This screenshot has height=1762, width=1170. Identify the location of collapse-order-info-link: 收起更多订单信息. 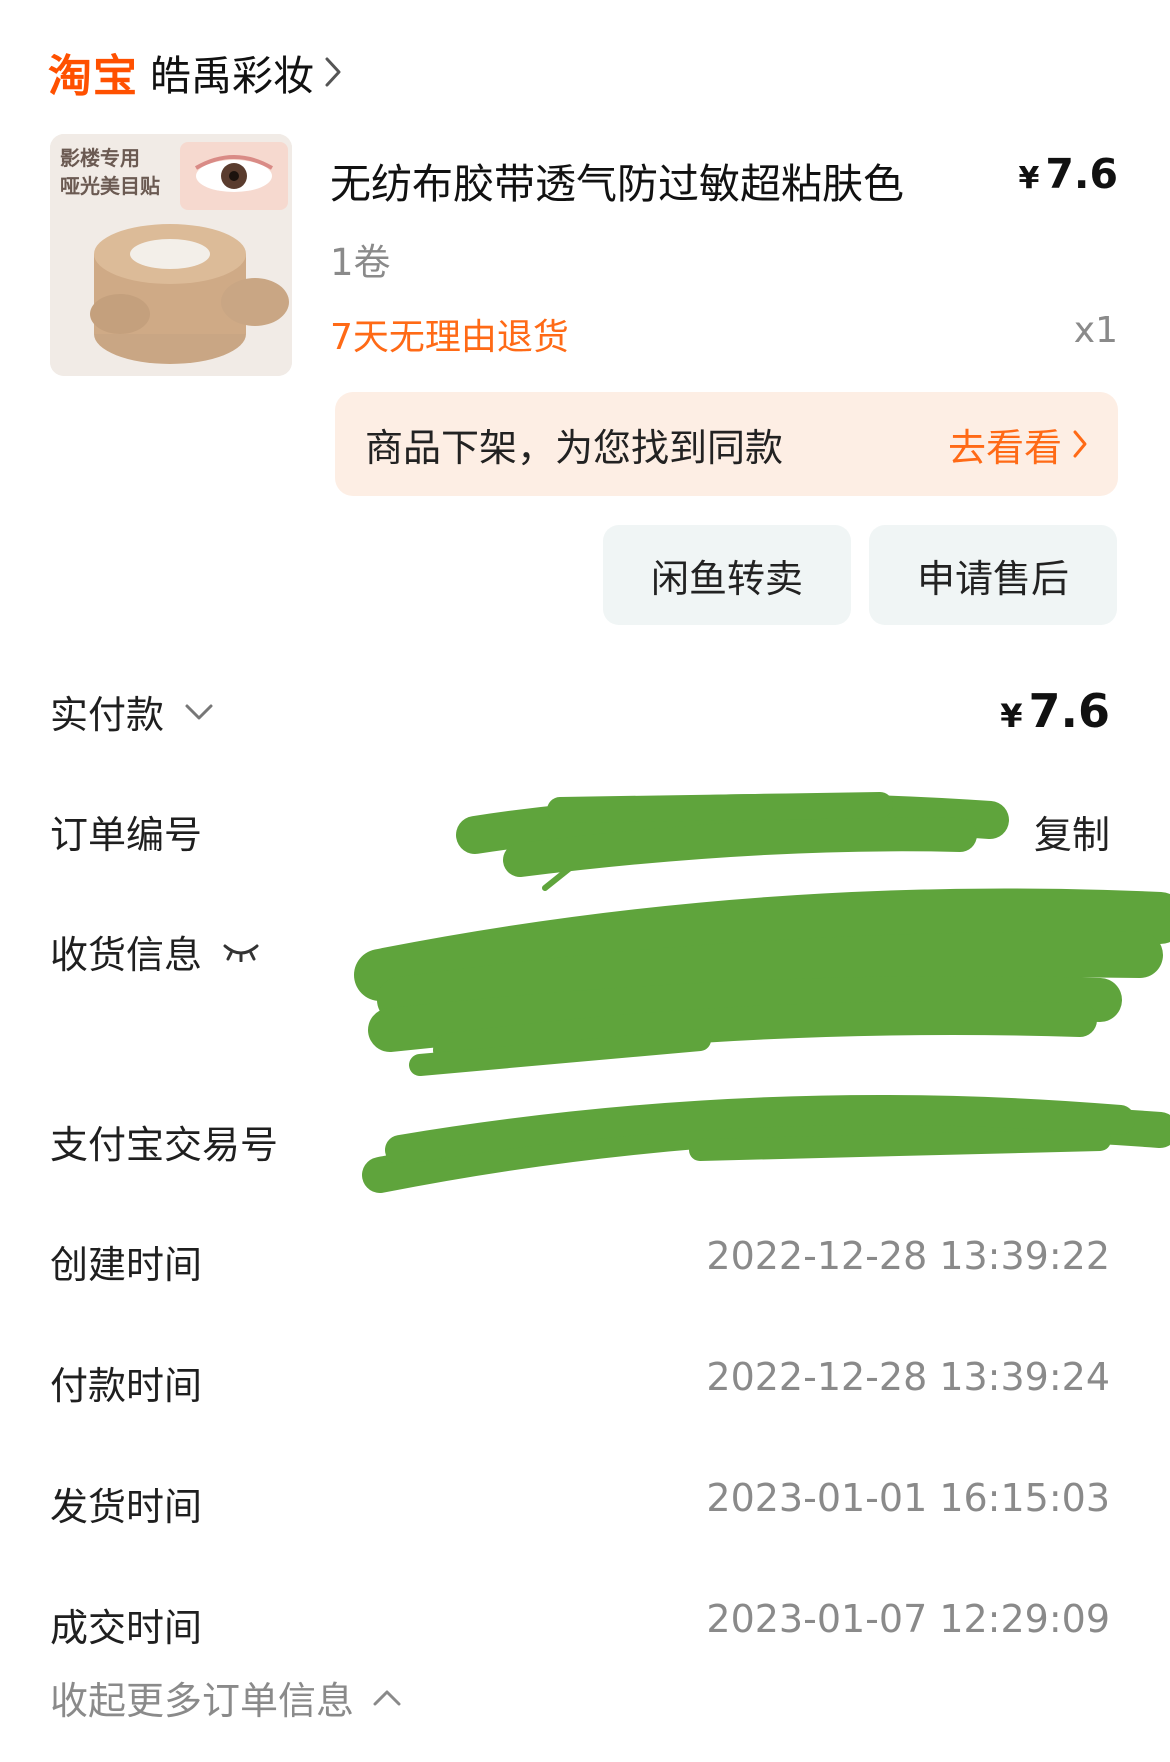
(226, 1697).